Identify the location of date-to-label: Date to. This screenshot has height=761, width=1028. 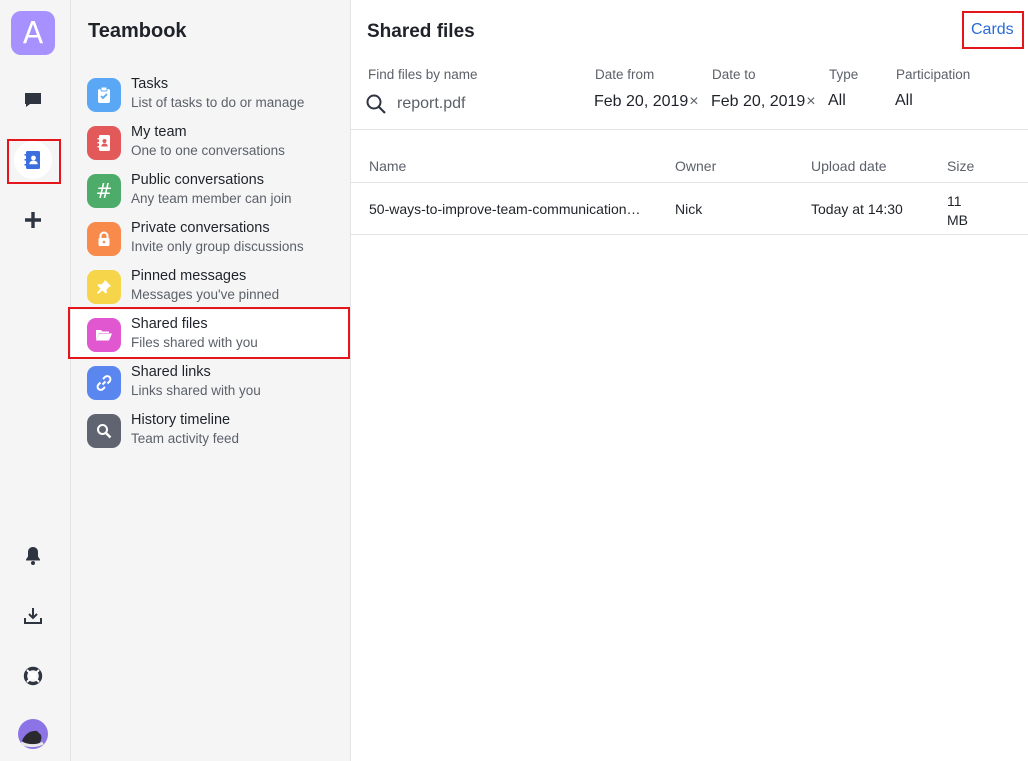
(734, 74).